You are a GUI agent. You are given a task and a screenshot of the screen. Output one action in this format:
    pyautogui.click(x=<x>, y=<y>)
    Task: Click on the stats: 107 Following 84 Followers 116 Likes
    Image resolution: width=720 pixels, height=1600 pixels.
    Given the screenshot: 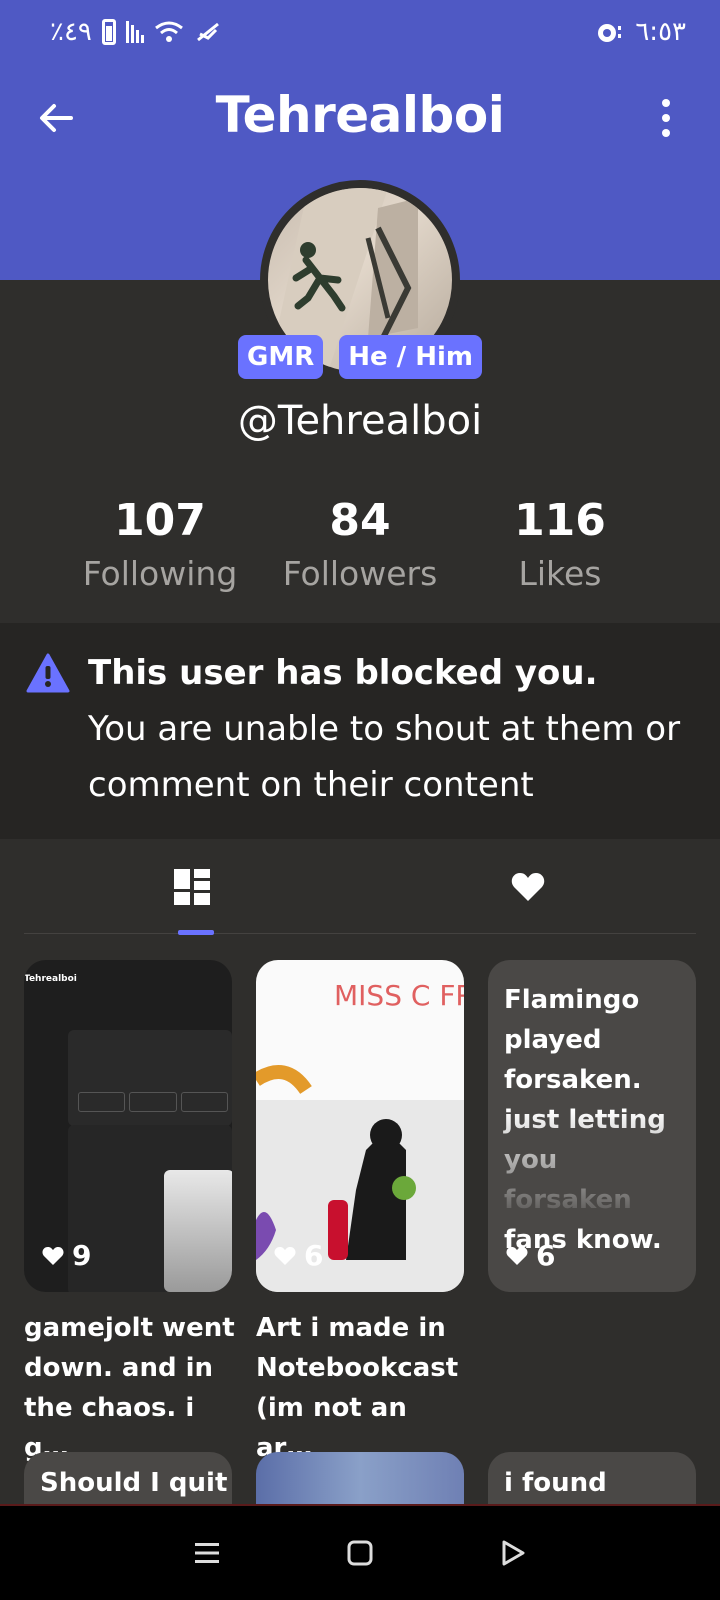 What is the action you would take?
    pyautogui.click(x=360, y=544)
    